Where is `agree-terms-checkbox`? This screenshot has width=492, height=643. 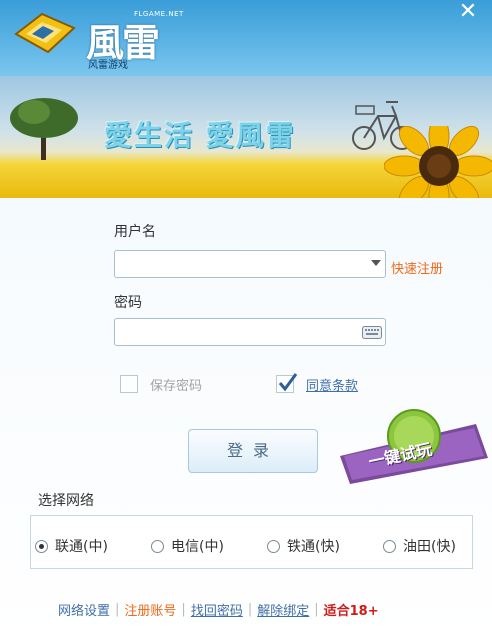
agree-terms-checkbox is located at coordinates (287, 383).